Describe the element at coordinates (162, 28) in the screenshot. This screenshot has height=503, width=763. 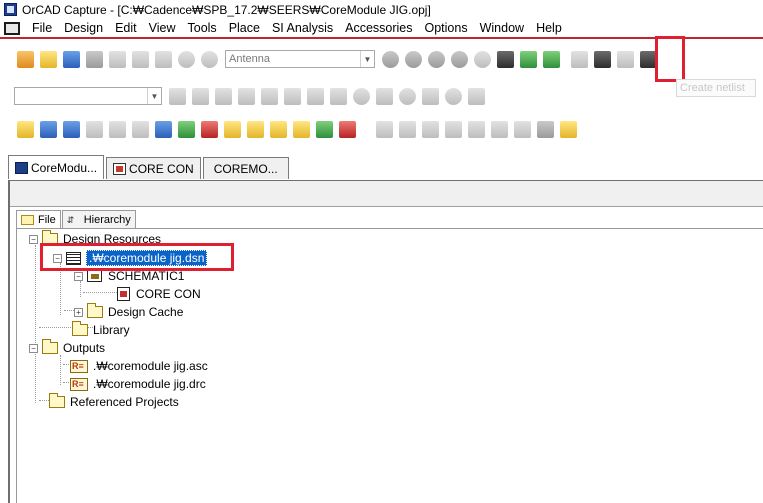
I see `menu-view: View` at that location.